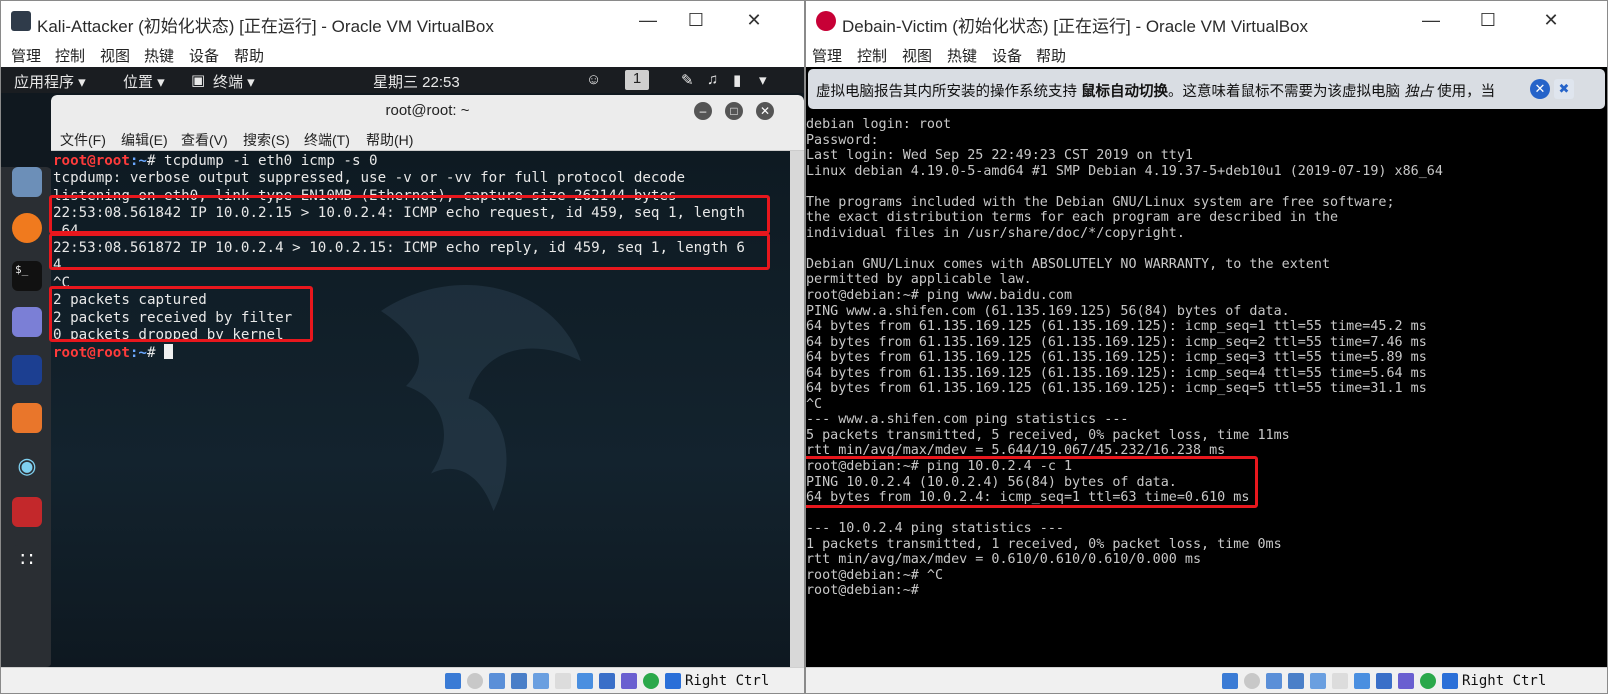 This screenshot has height=694, width=1608. What do you see at coordinates (727, 681) in the screenshot?
I see `host-key-label: Right Ctrl` at bounding box center [727, 681].